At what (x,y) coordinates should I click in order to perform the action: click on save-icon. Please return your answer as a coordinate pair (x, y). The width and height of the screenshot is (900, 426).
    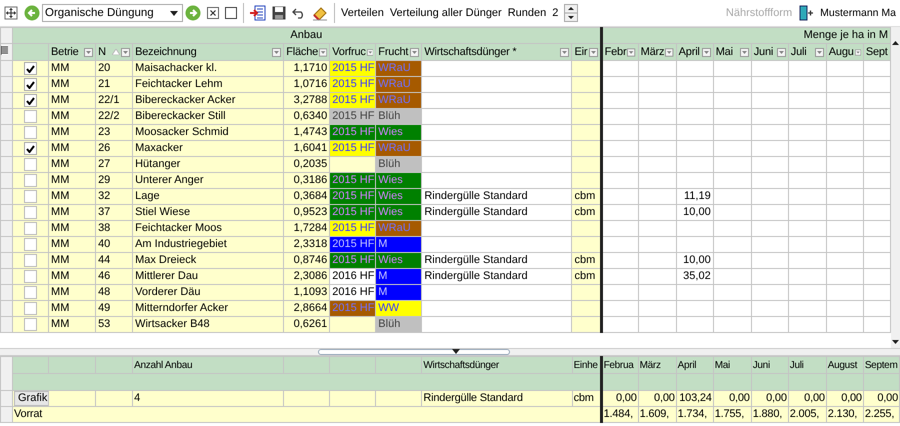
    Looking at the image, I should click on (279, 13).